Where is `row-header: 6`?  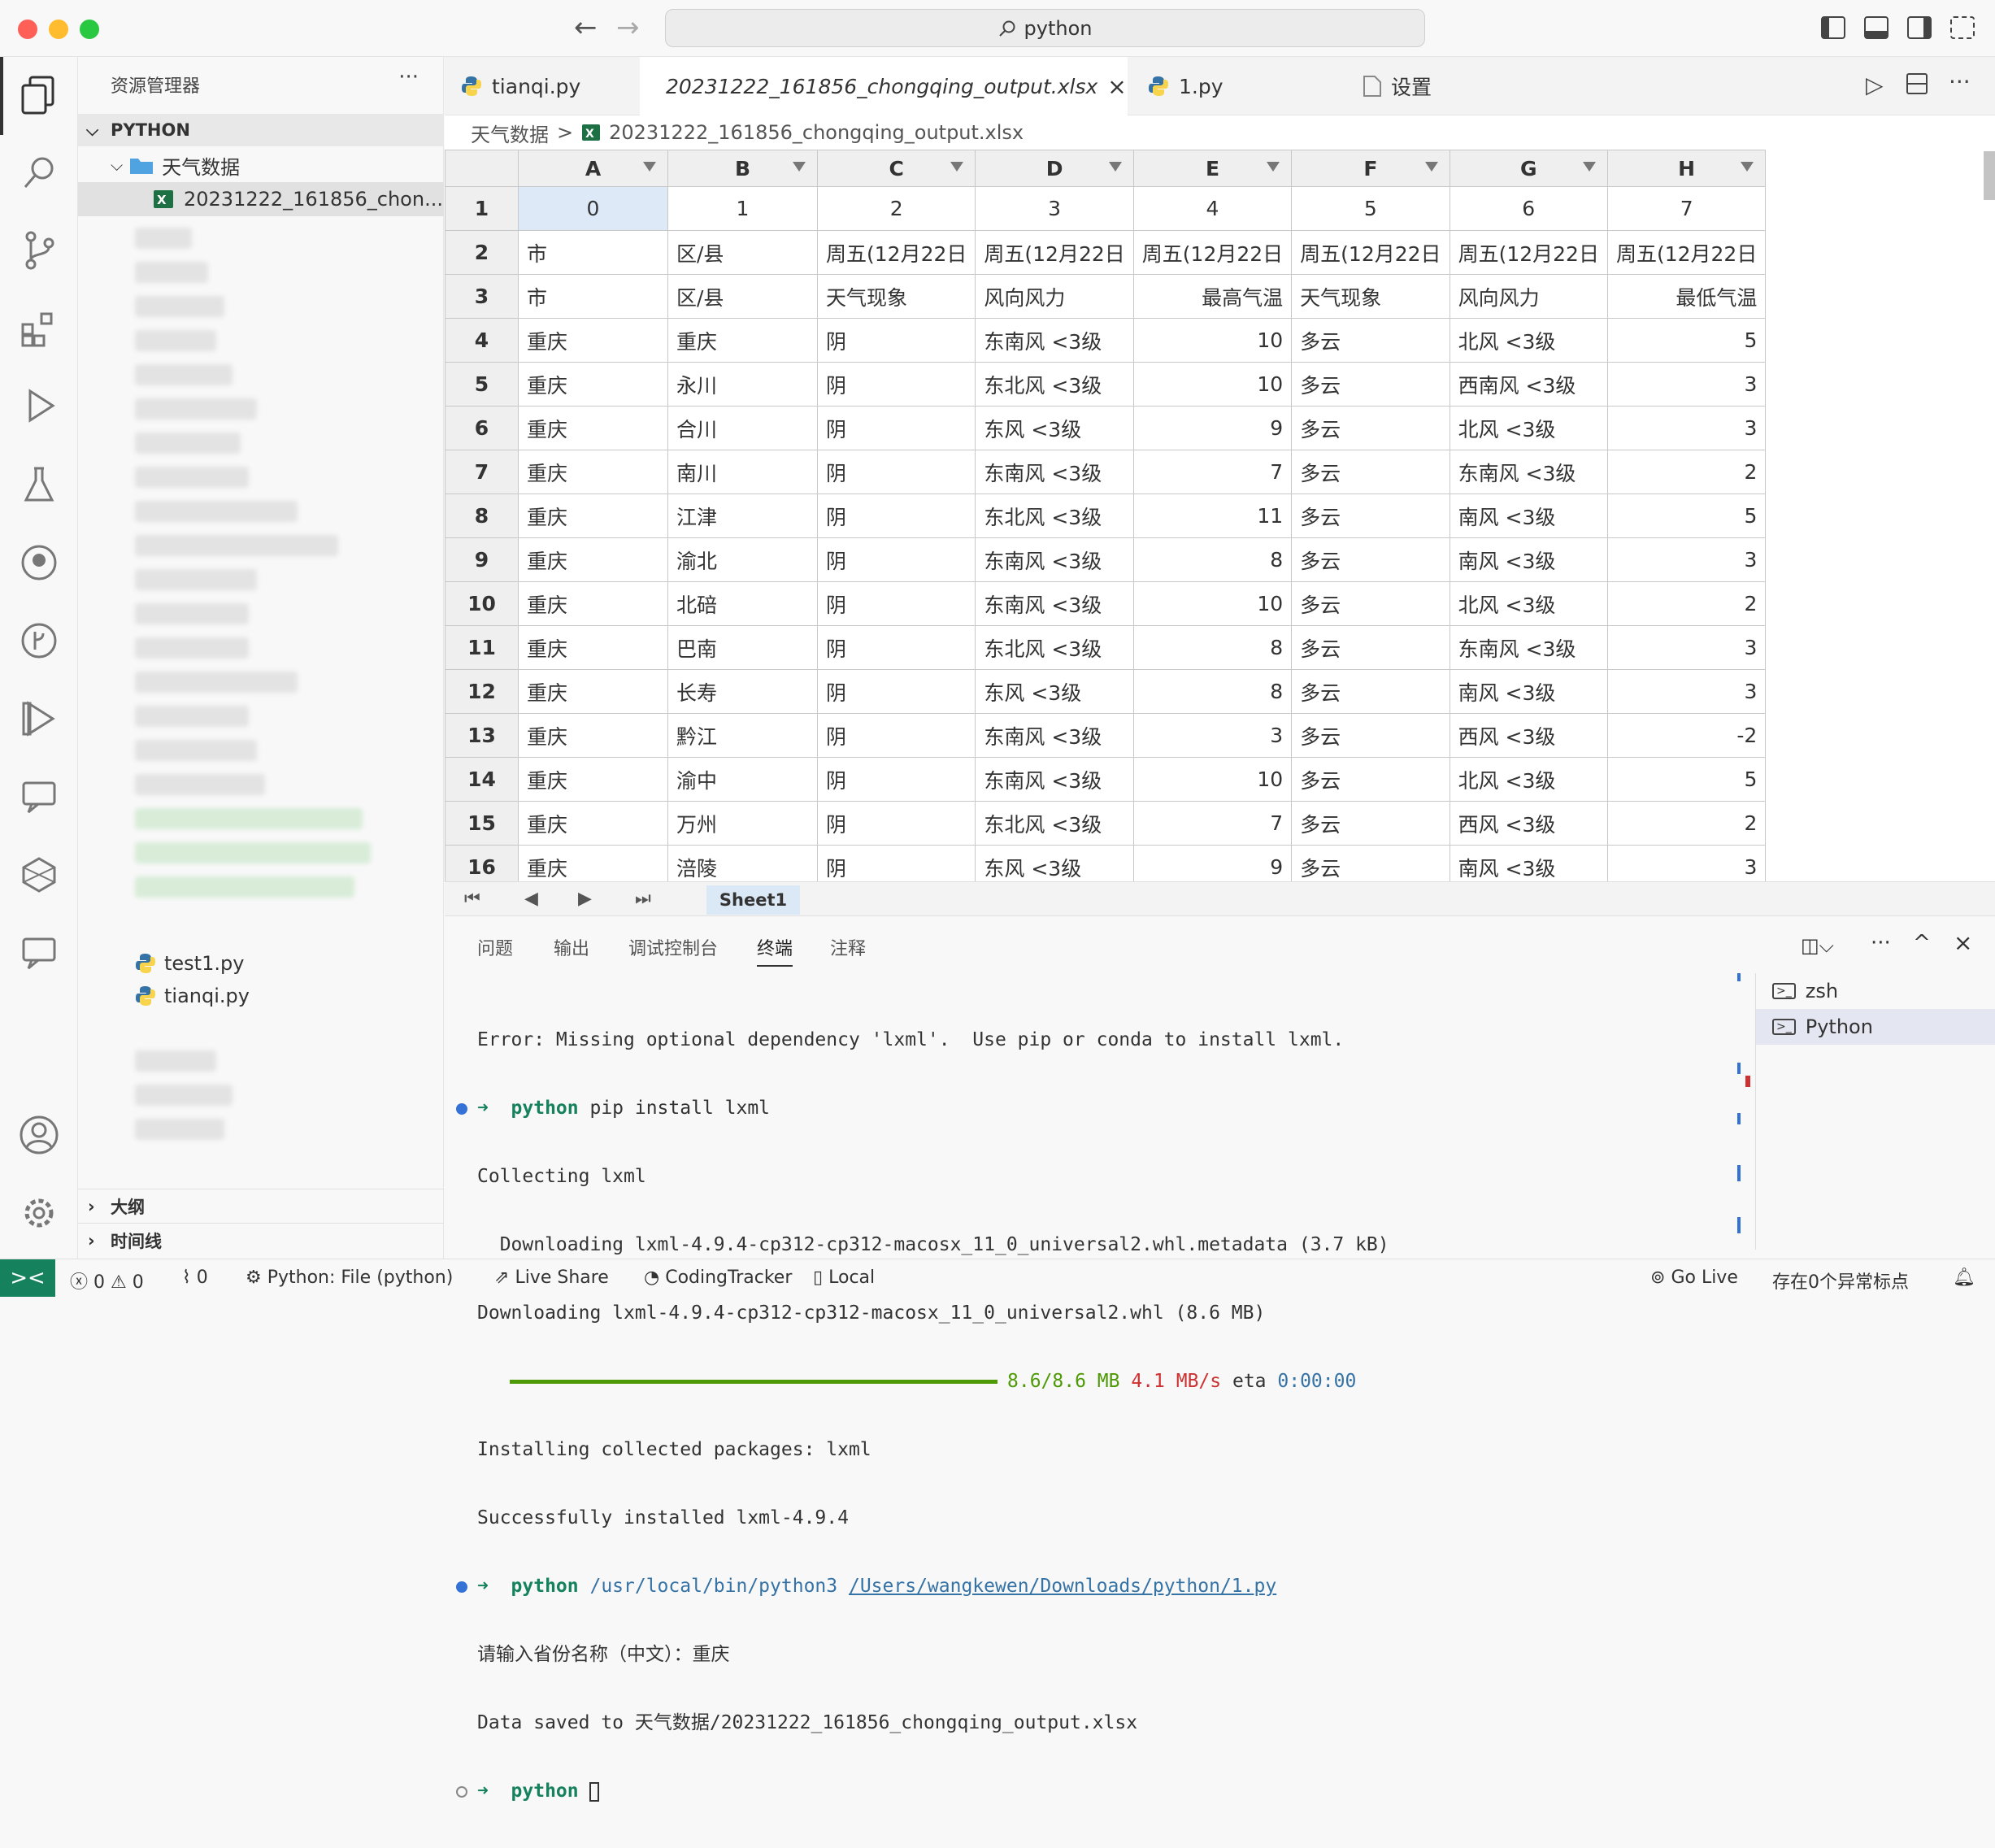
row-header: 6 is located at coordinates (482, 428).